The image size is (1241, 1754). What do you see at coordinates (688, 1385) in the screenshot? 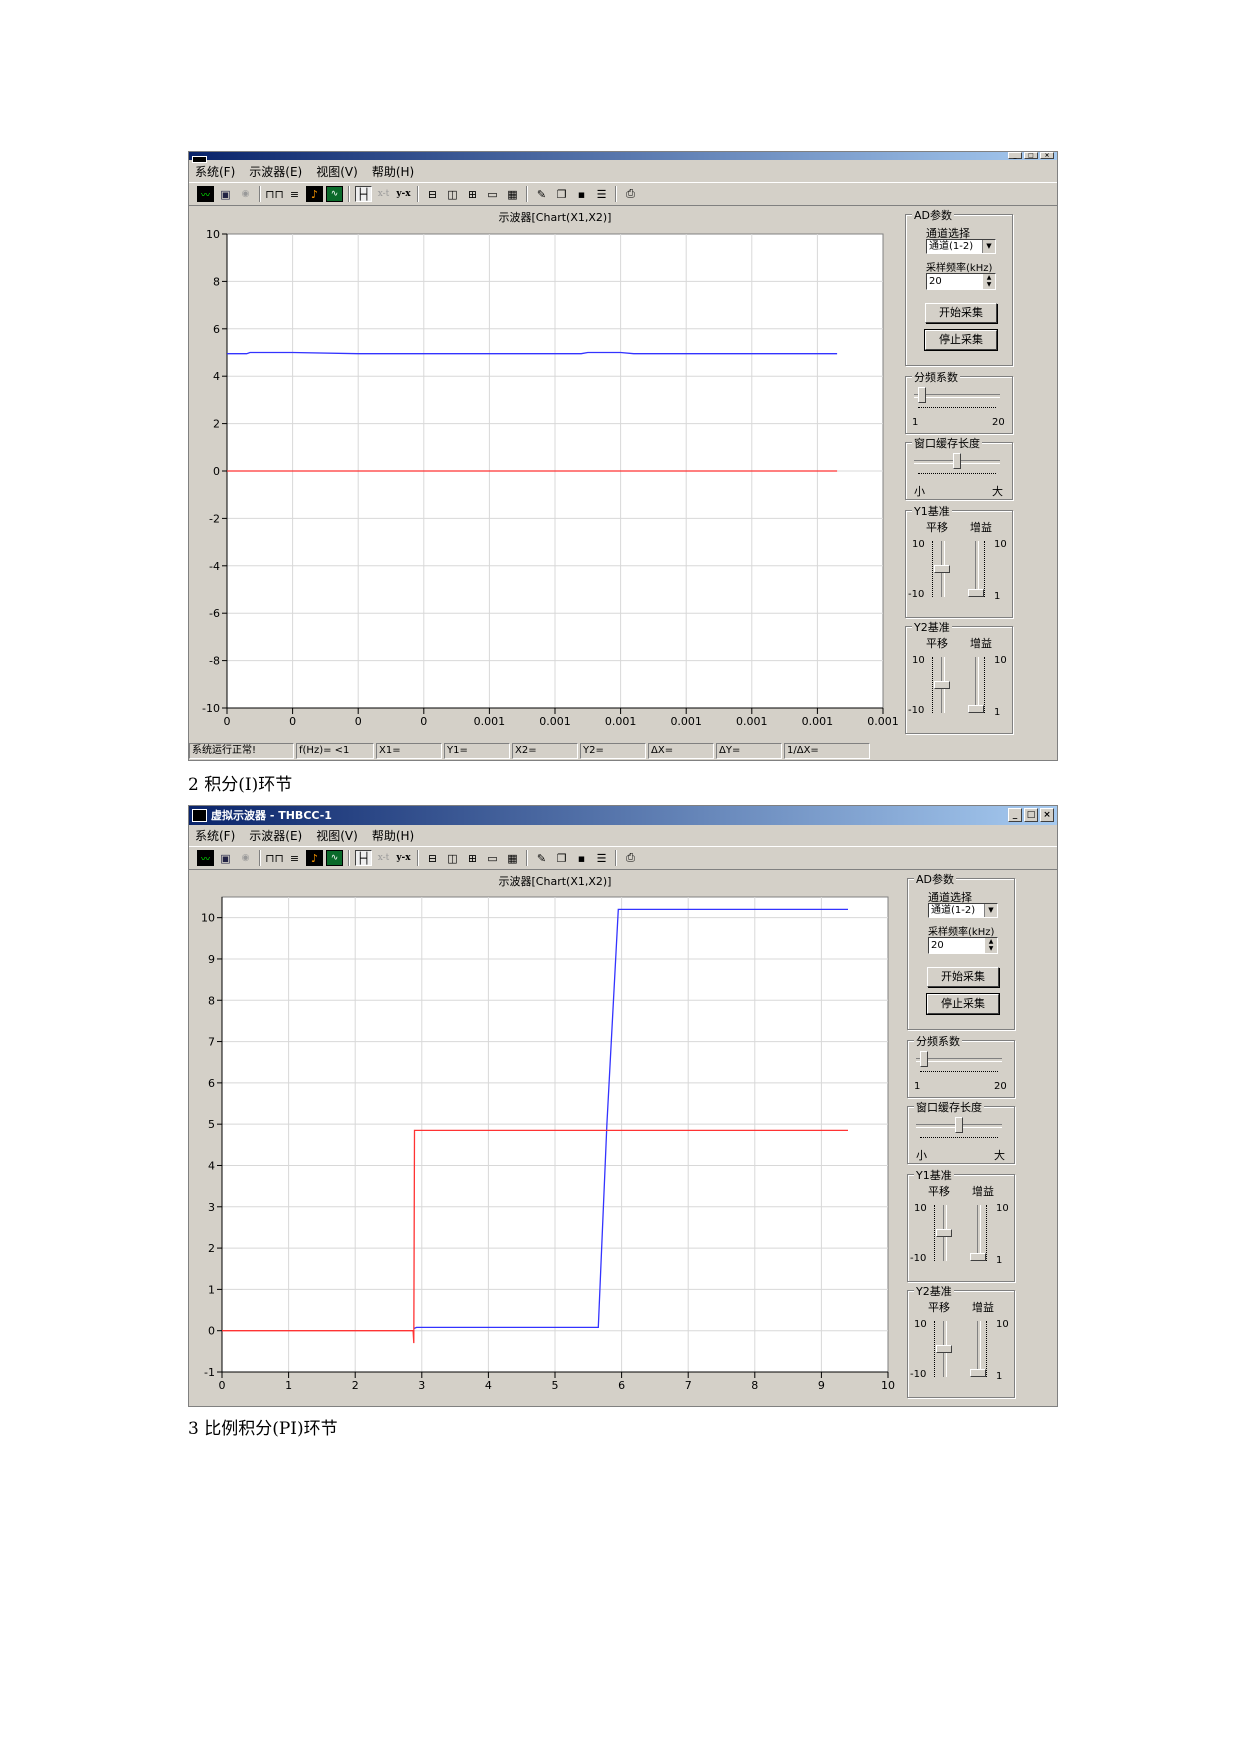
I see `x-tick-label: 7` at bounding box center [688, 1385].